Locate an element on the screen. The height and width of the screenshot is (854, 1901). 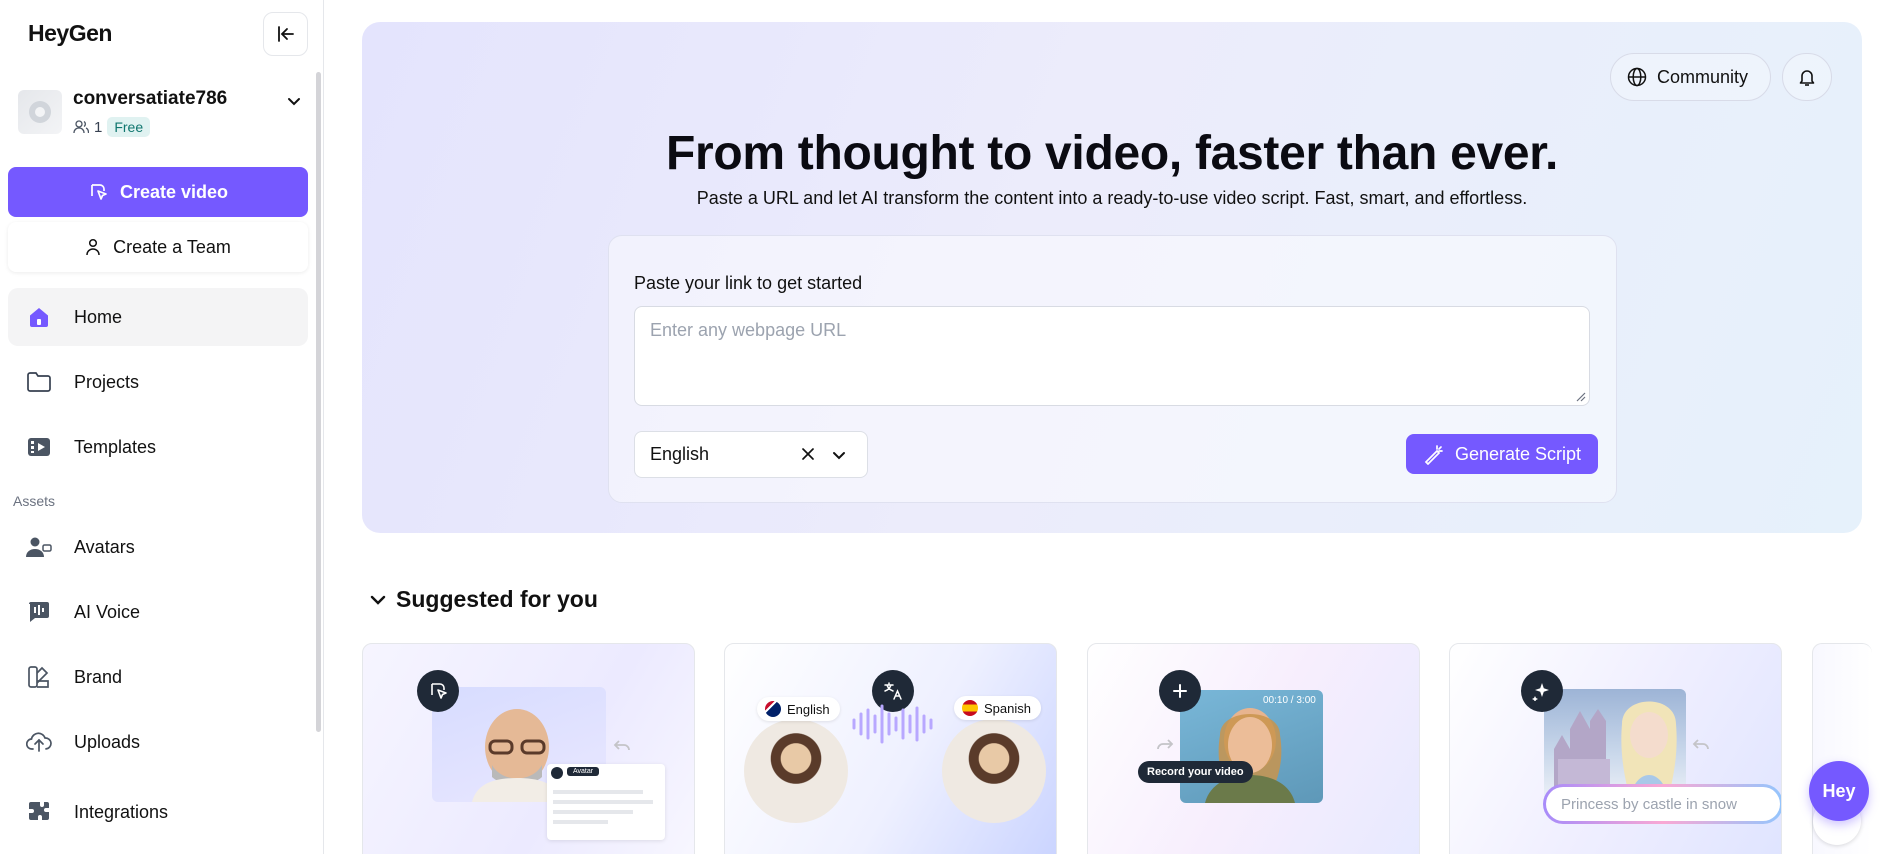
integrations-icon is located at coordinates (39, 812).